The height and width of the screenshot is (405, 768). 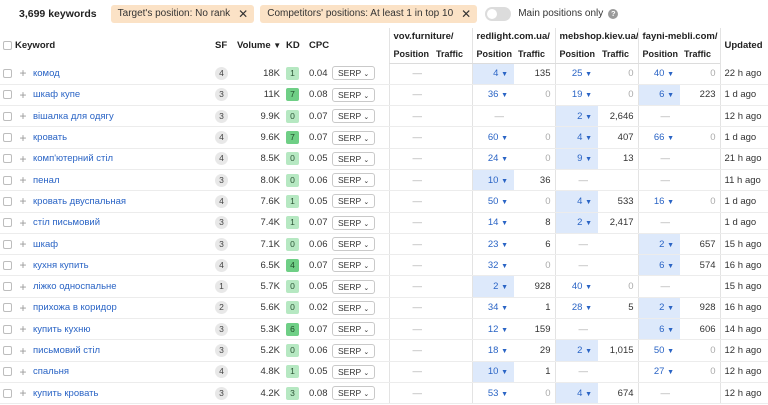 What do you see at coordinates (56, 94) in the screenshot?
I see `keyword-link: шкаф купе` at bounding box center [56, 94].